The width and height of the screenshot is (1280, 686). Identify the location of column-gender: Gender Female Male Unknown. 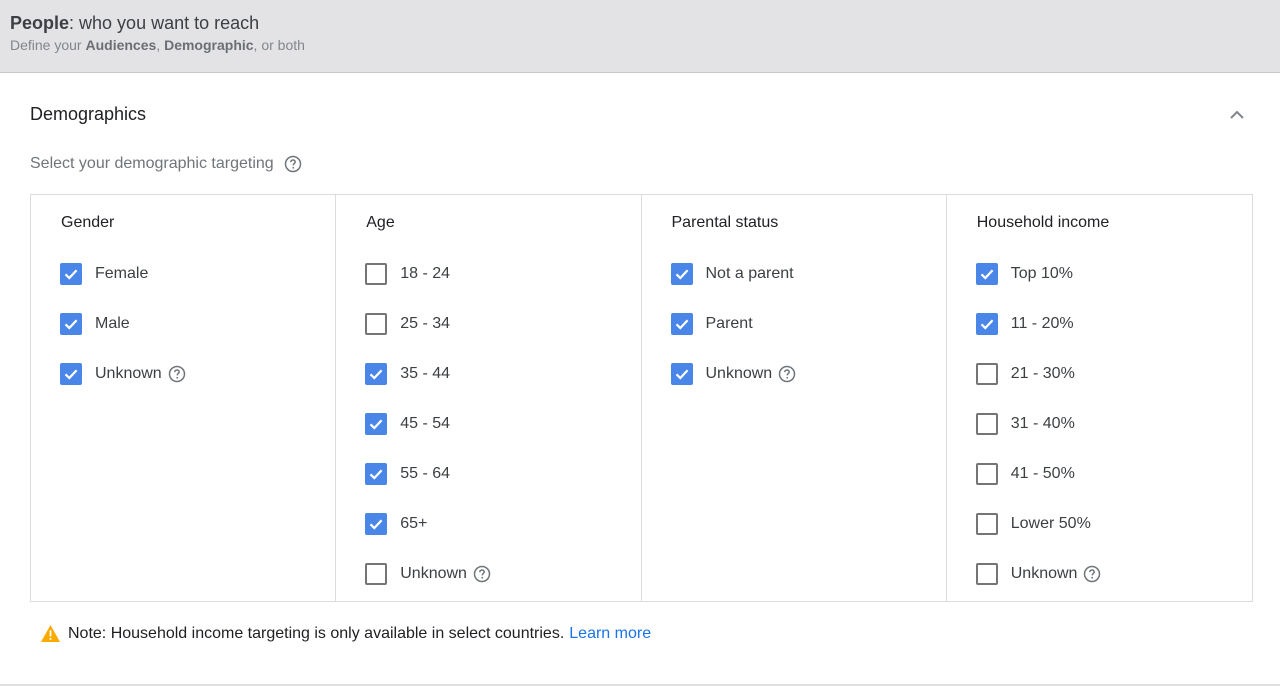
(184, 398).